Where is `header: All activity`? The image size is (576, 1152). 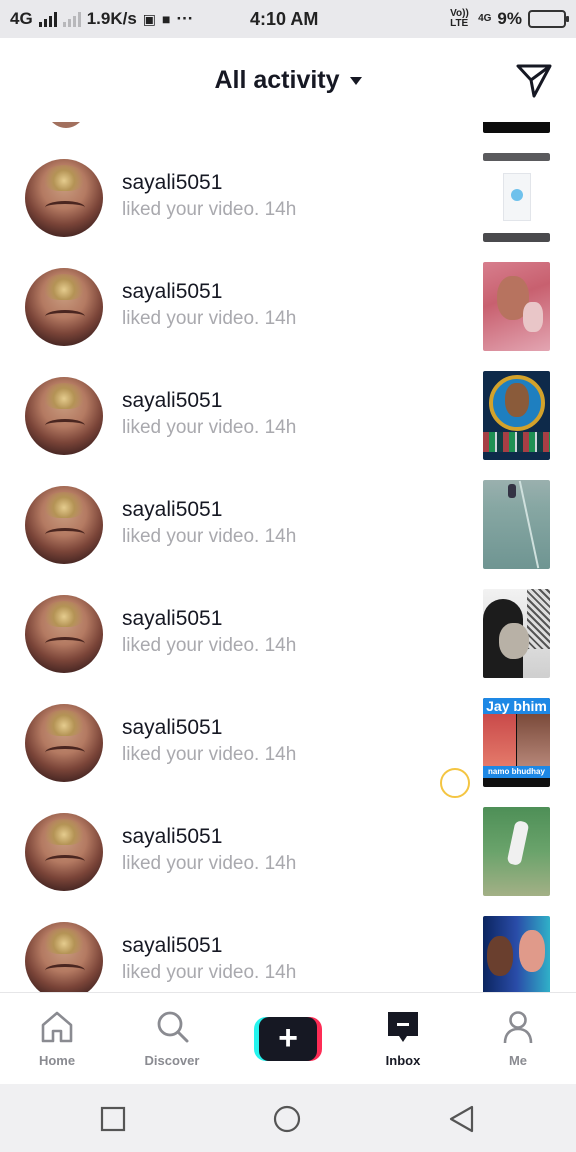 header: All activity is located at coordinates (288, 80).